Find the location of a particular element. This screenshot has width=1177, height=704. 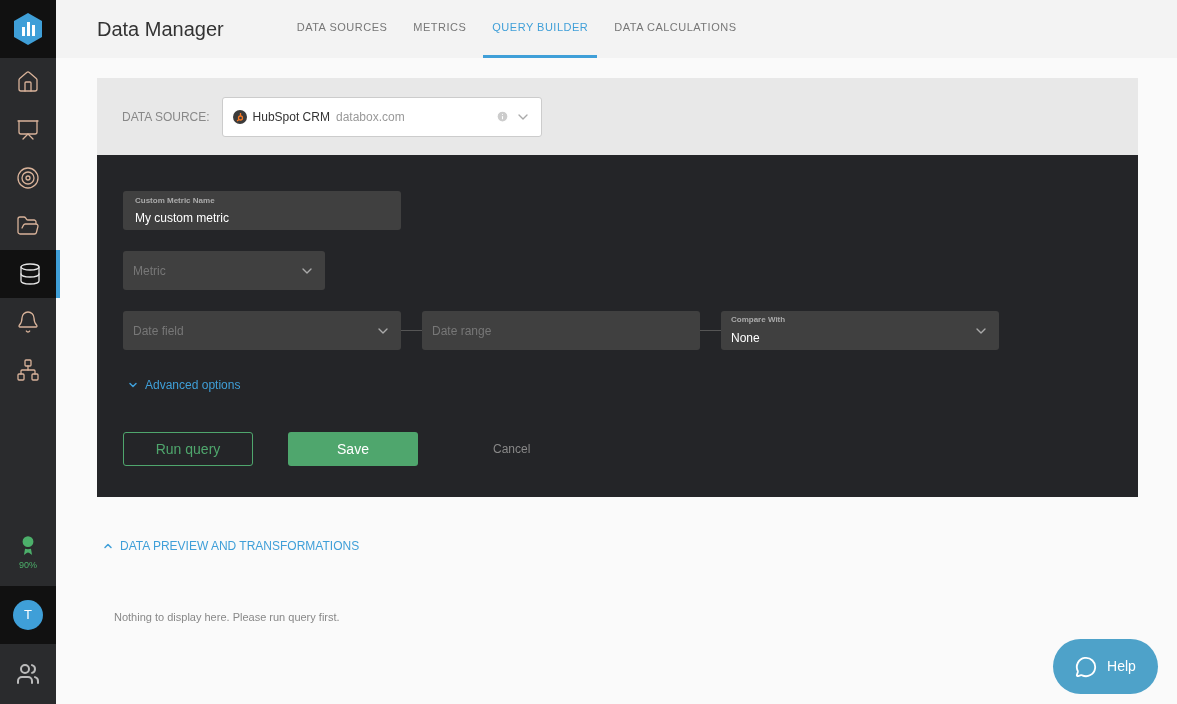

data-source-label: DATA SOURCE: is located at coordinates (166, 117).